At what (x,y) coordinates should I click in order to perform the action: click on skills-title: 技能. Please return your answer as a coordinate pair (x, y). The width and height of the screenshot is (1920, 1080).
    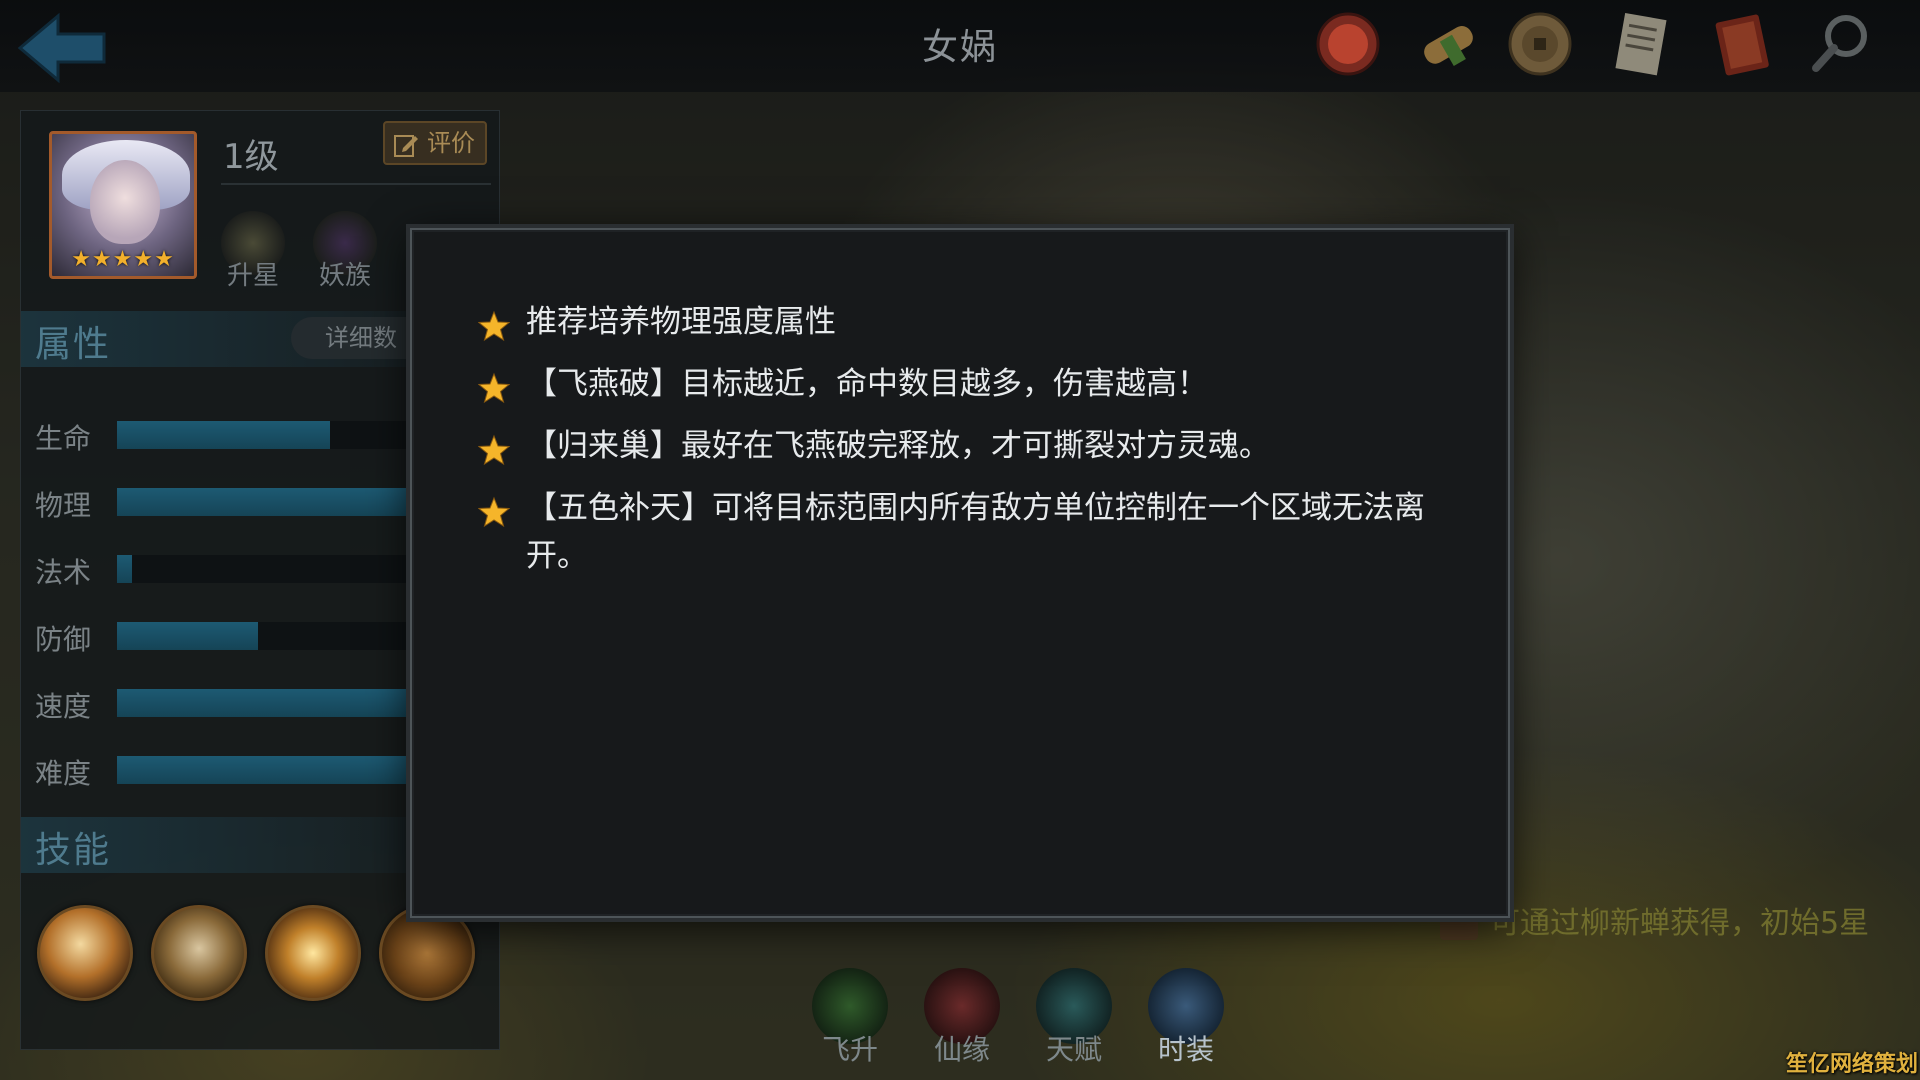
    Looking at the image, I should click on (73, 850).